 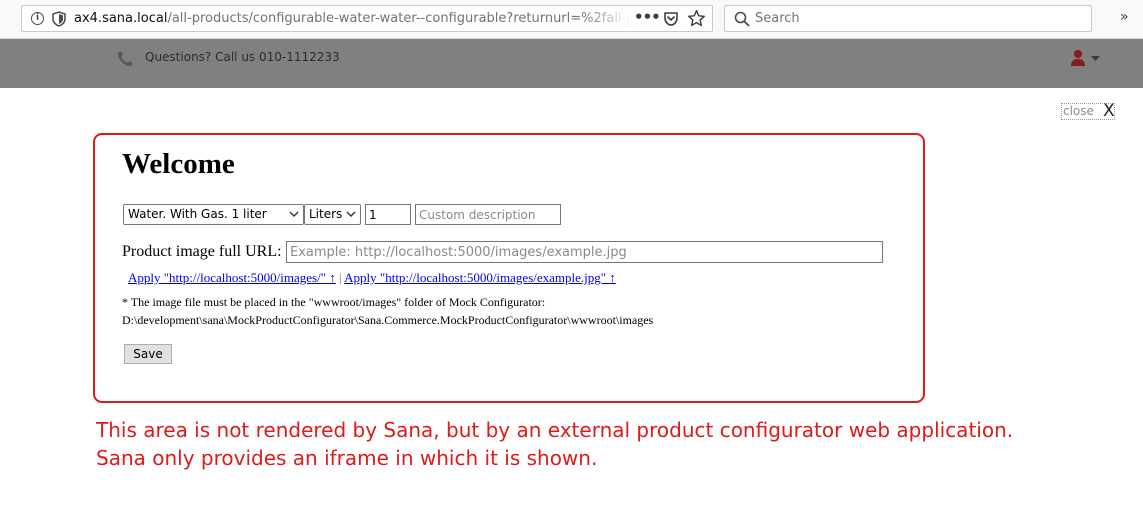 What do you see at coordinates (607, 19) in the screenshot?
I see `url-fade` at bounding box center [607, 19].